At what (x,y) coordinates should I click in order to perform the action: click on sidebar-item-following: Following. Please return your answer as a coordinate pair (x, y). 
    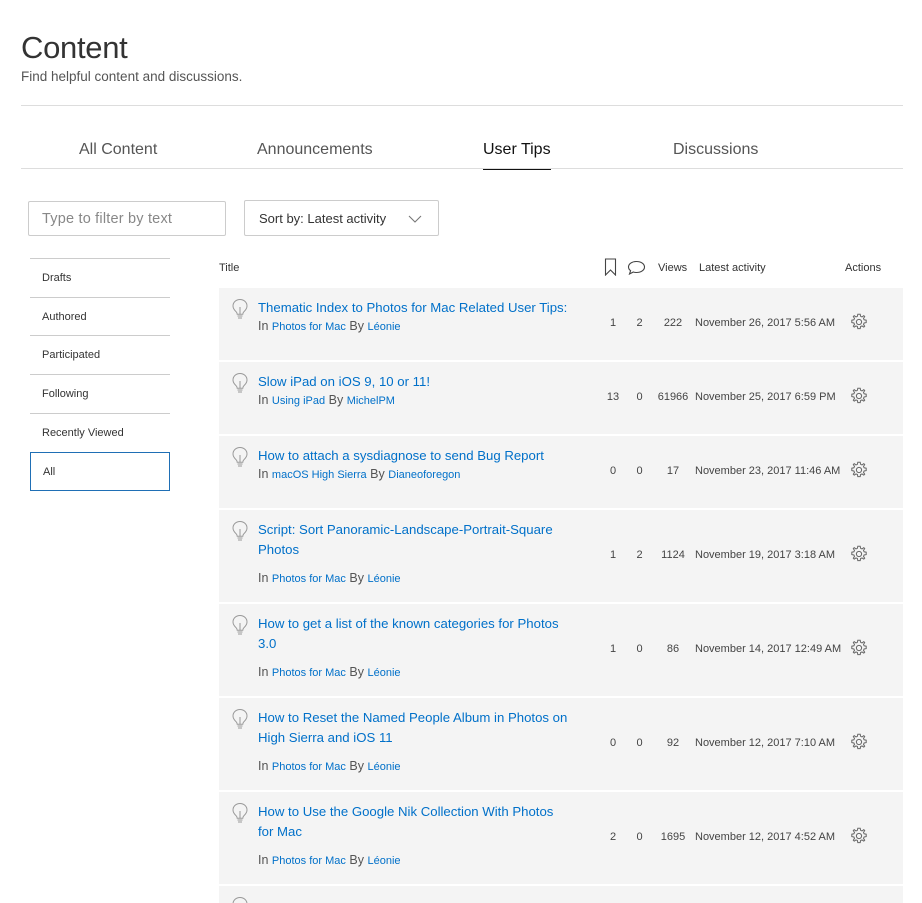
    Looking at the image, I should click on (100, 393).